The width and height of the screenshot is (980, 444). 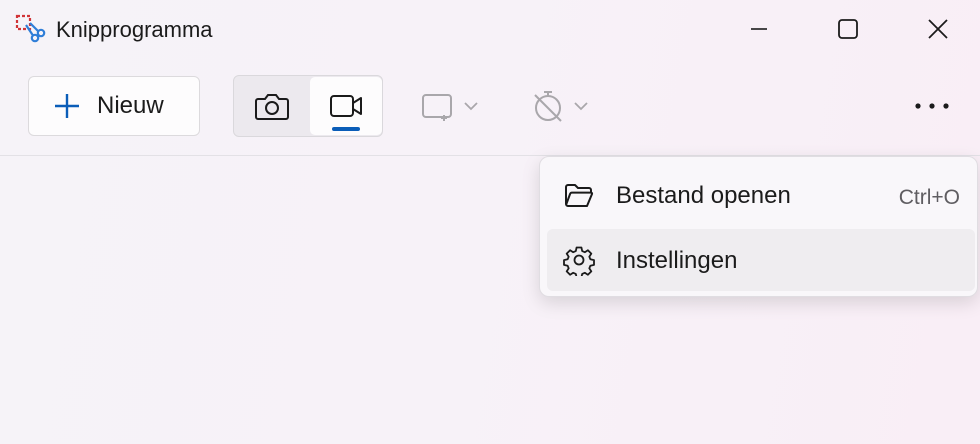 What do you see at coordinates (677, 260) in the screenshot?
I see `menu-item-label: Instellingen` at bounding box center [677, 260].